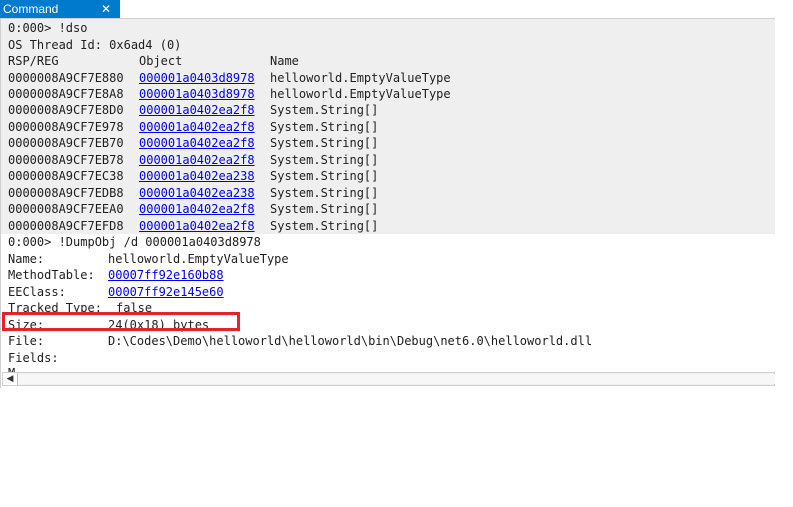  I want to click on scrollbar-thumb, so click(396, 379).